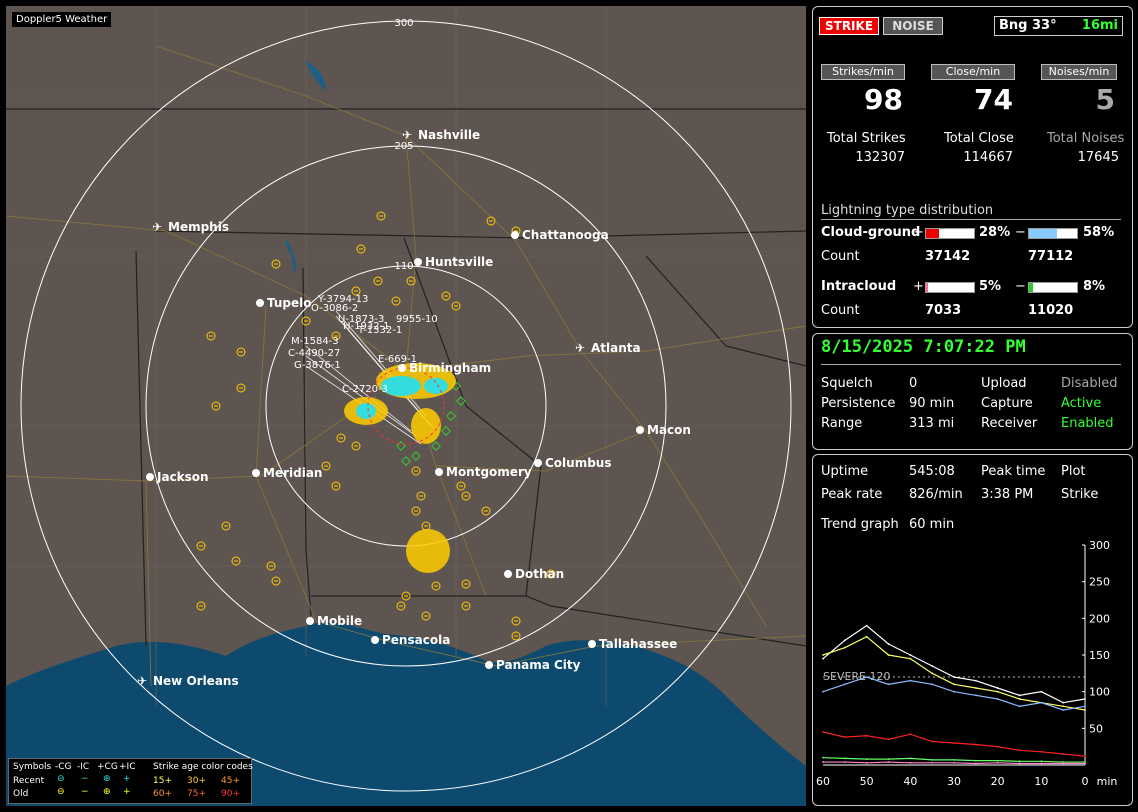 This screenshot has width=1138, height=812. I want to click on persistence-label: Persistence, so click(858, 403).